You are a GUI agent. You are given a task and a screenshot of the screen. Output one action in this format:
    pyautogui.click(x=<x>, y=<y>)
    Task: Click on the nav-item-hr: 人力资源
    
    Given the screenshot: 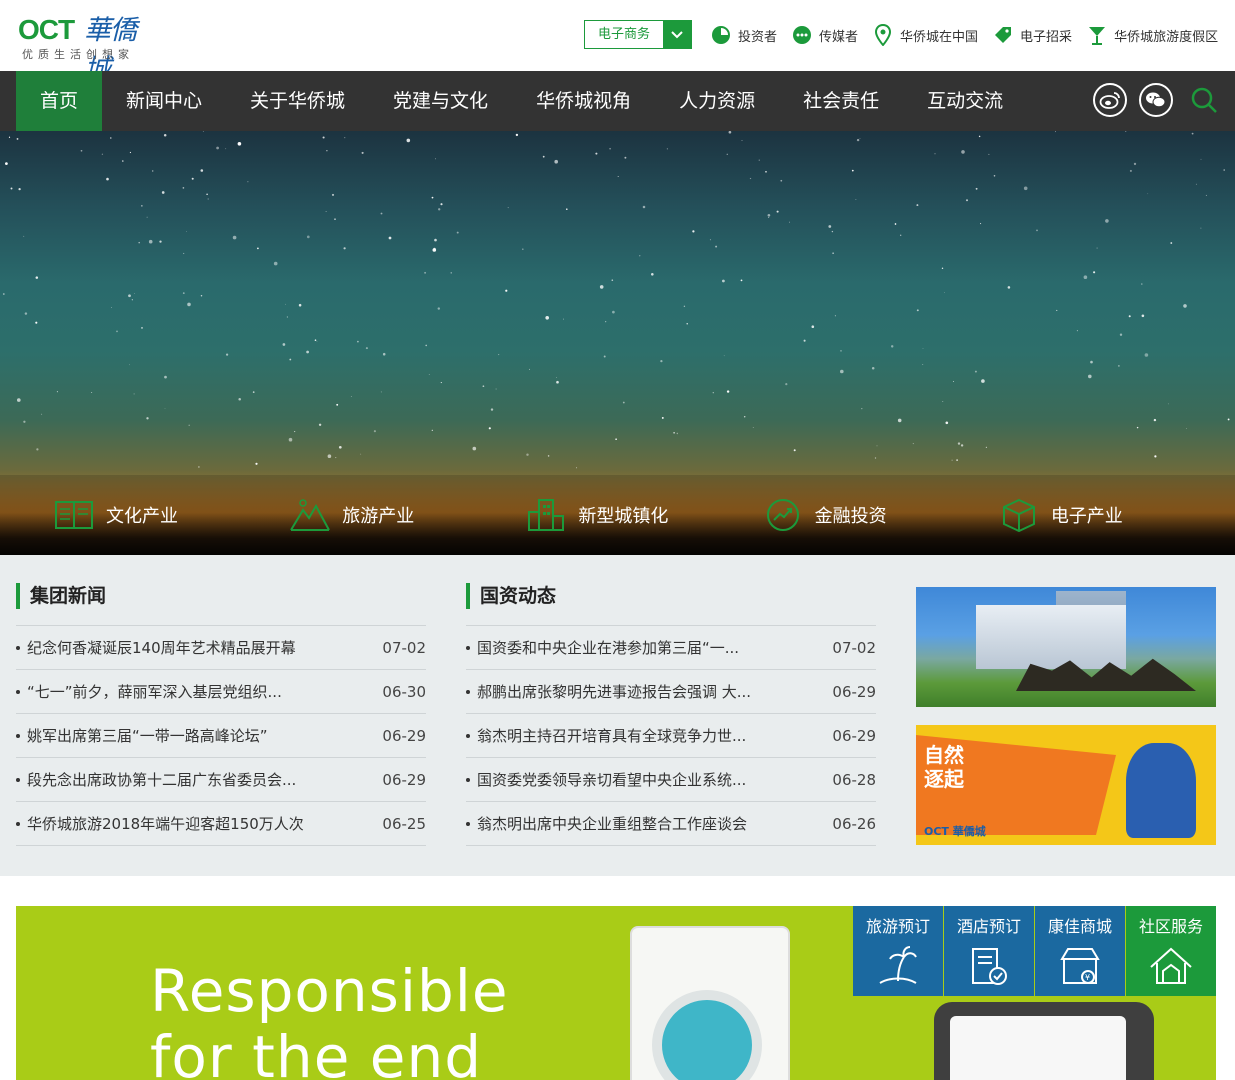 What is the action you would take?
    pyautogui.click(x=717, y=101)
    